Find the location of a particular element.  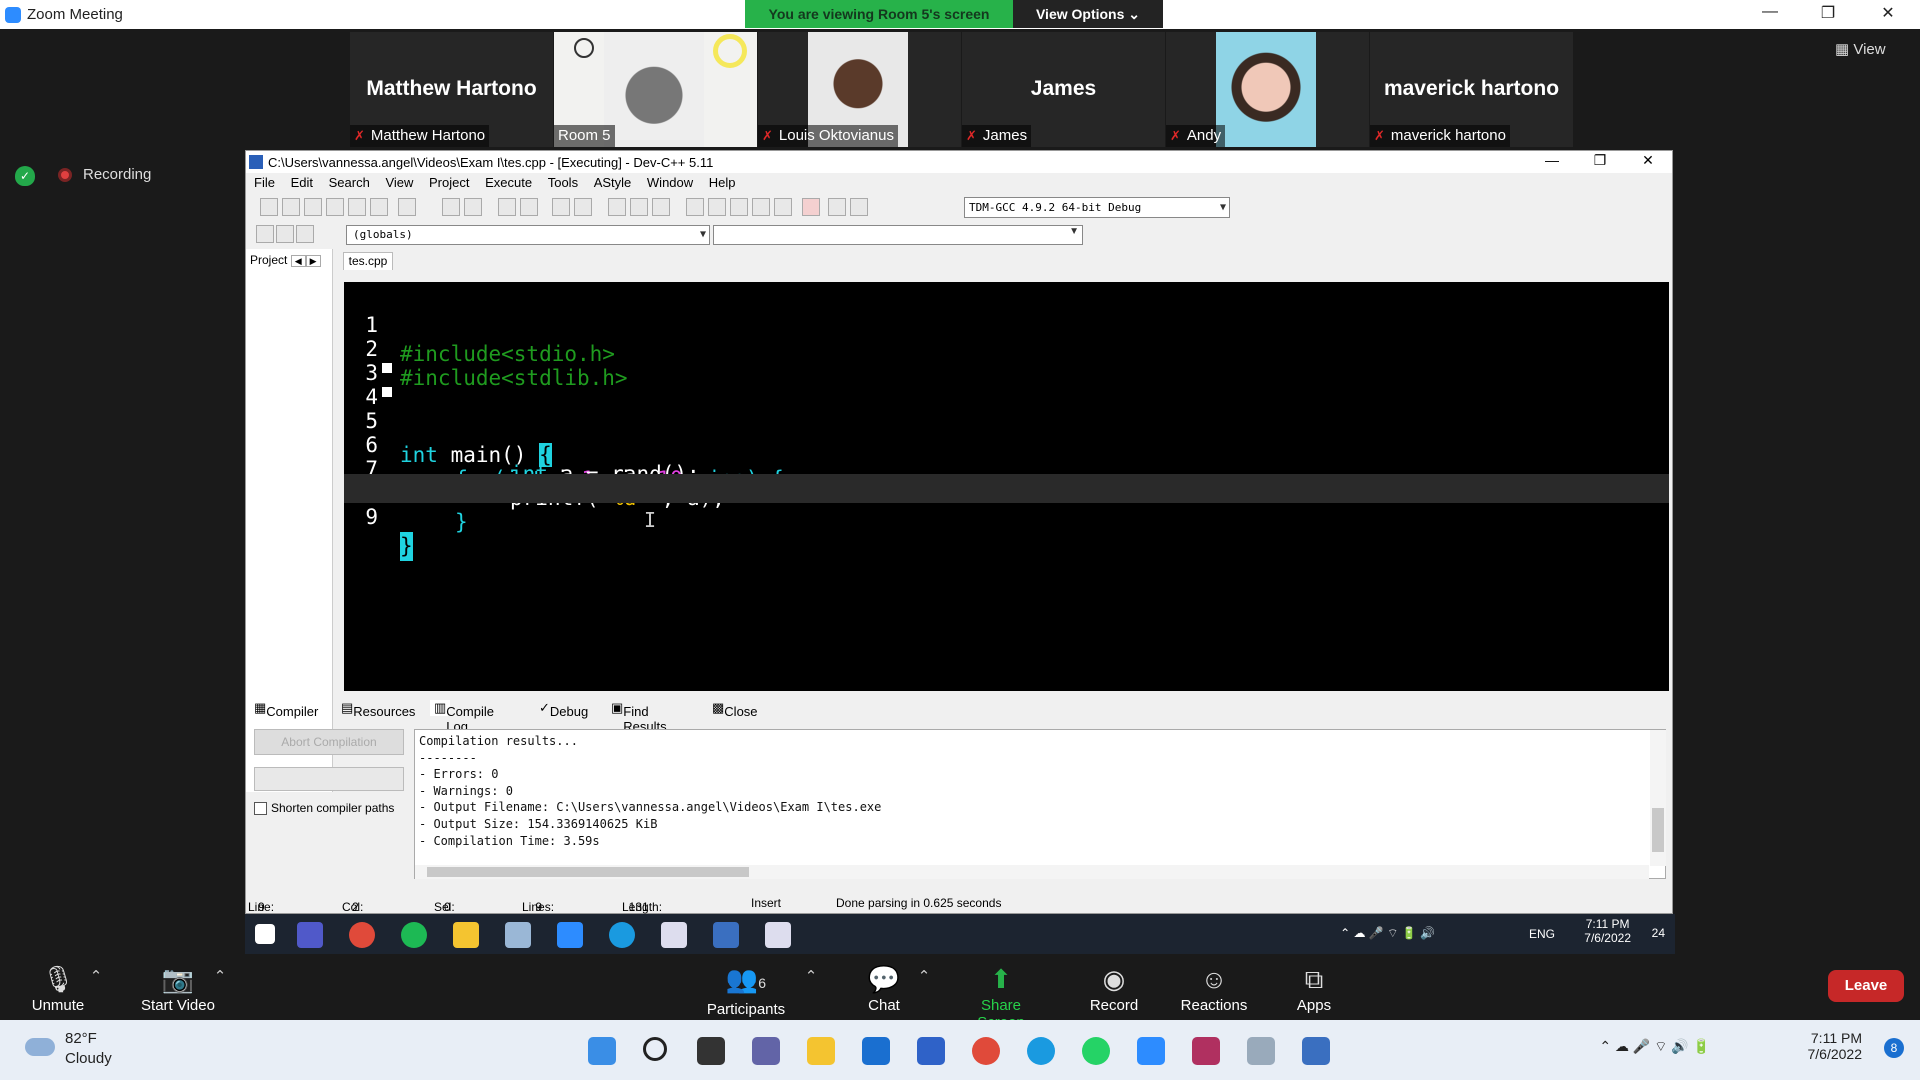

tab-find-results: ▣ Find Results is located at coordinates (639, 717).